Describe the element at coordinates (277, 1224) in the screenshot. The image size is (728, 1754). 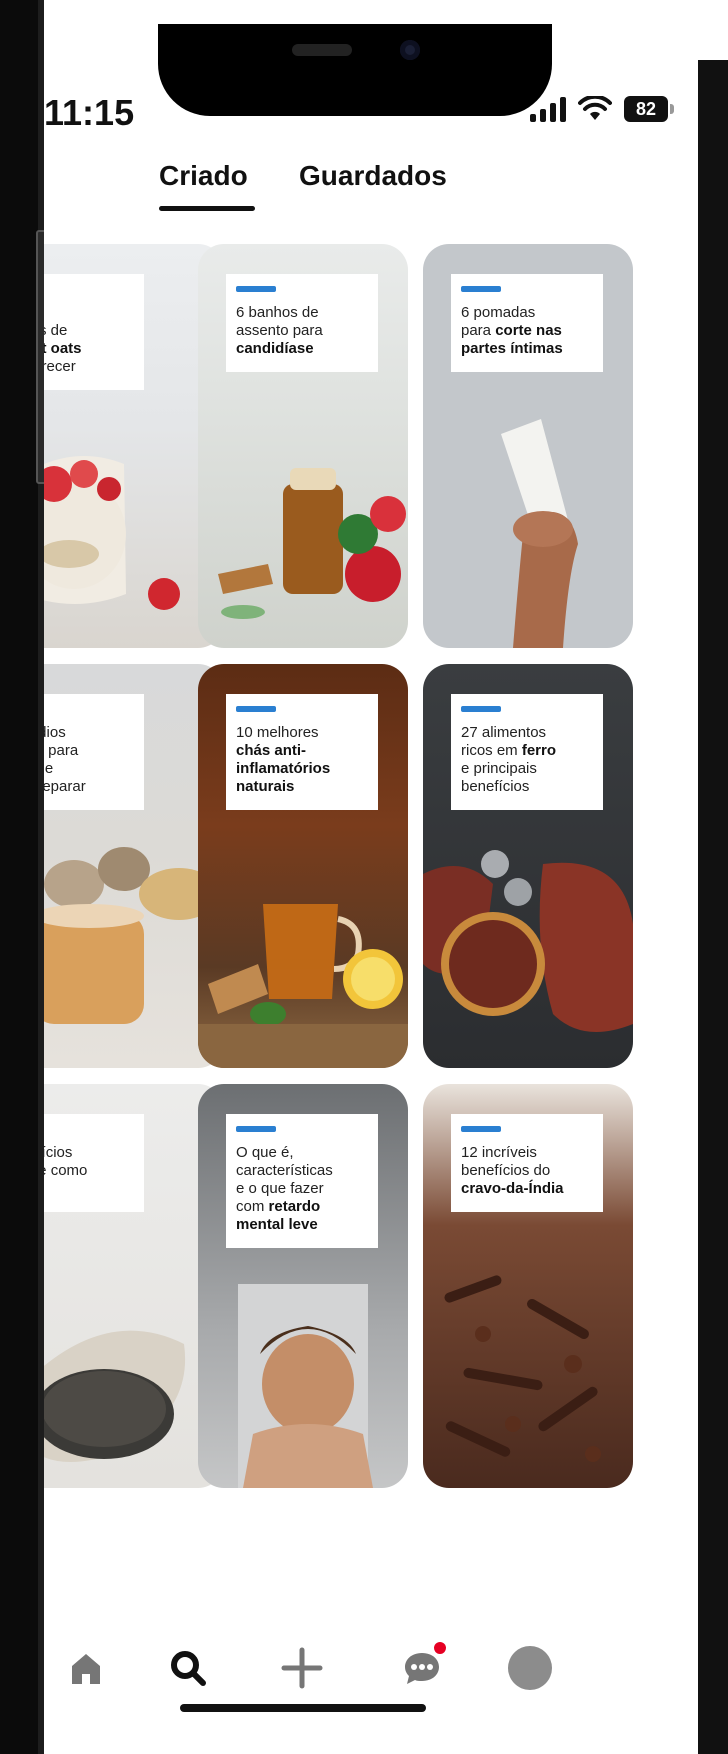
I see `pin-title-emphasis: mental leve` at that location.